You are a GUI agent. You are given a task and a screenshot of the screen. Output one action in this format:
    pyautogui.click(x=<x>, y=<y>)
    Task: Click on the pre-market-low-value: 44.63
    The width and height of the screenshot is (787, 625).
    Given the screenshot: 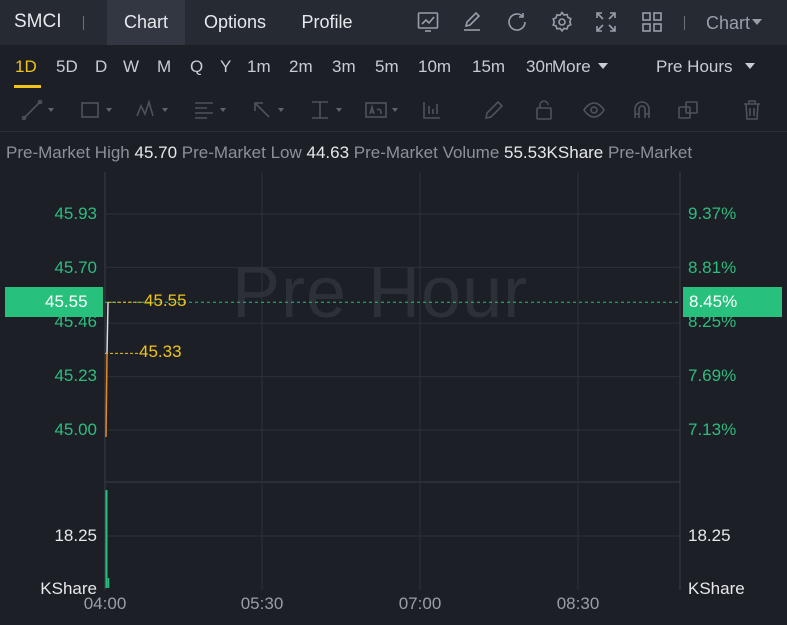 What is the action you would take?
    pyautogui.click(x=328, y=152)
    